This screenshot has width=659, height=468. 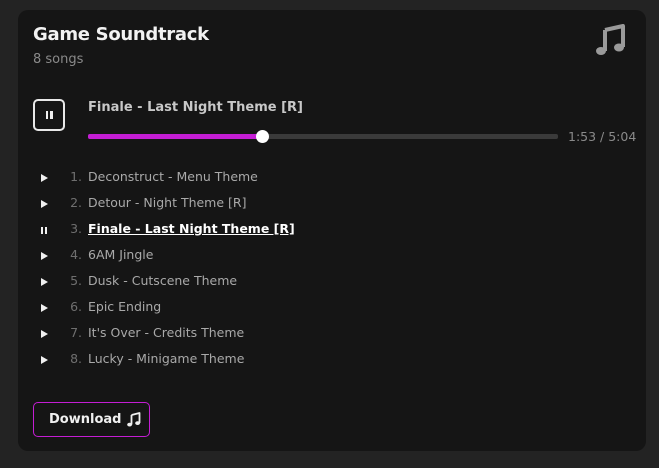 I want to click on track-number: 1., so click(x=76, y=176).